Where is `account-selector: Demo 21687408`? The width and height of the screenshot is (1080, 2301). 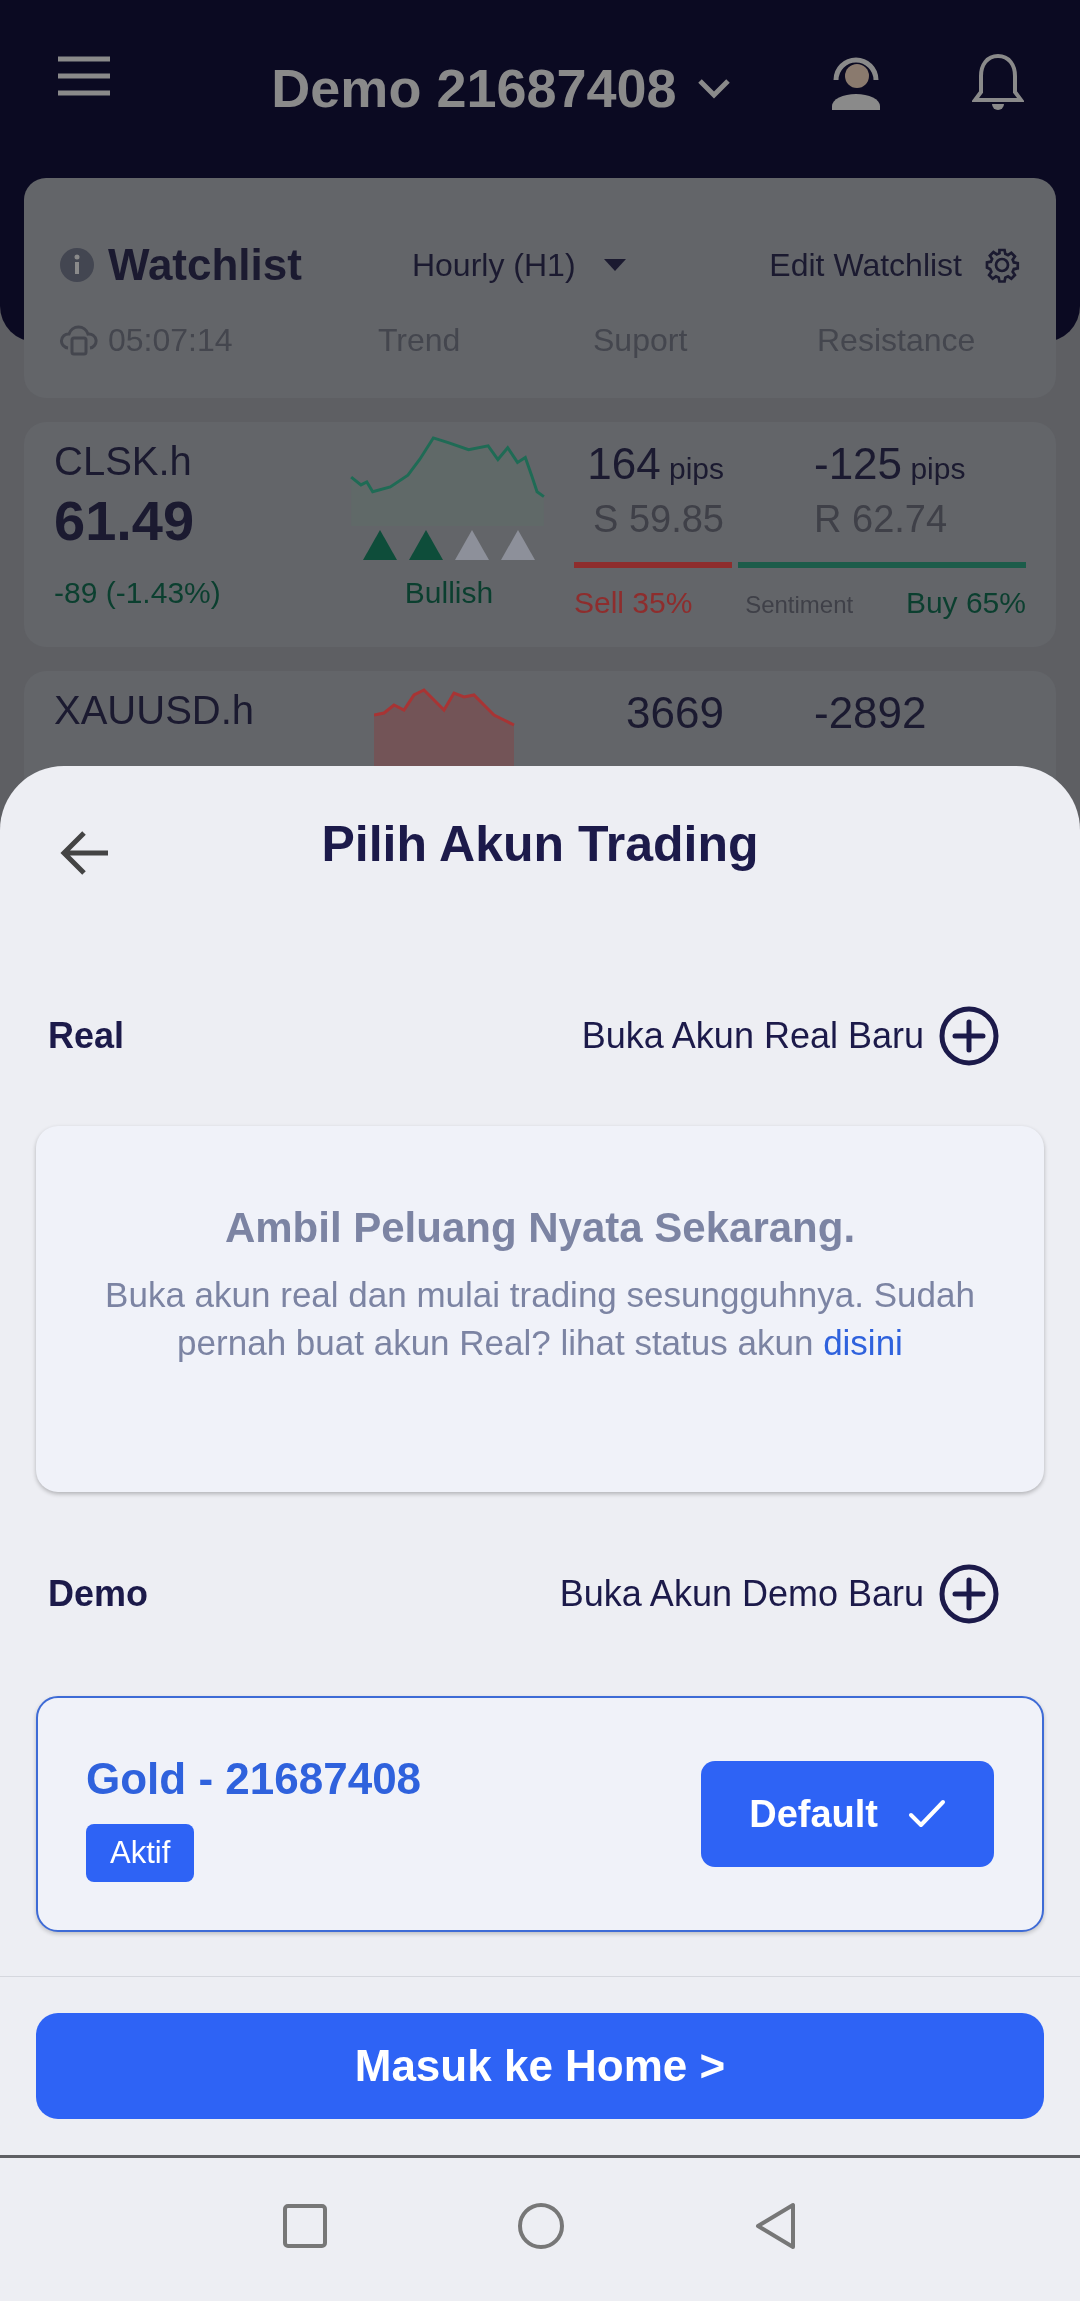 account-selector: Demo 21687408 is located at coordinates (501, 88).